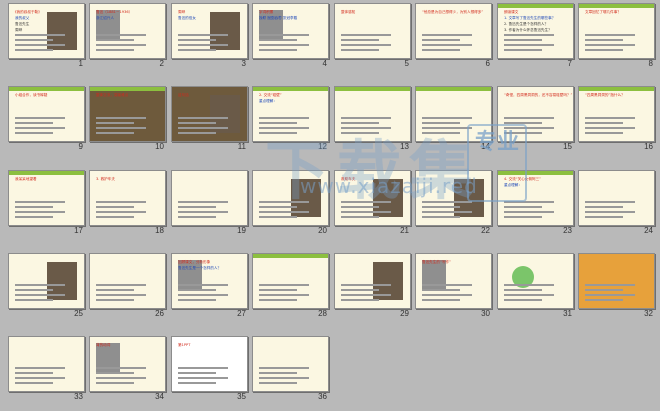 The height and width of the screenshot is (411, 660). Describe the element at coordinates (453, 281) in the screenshot. I see `slide-canvas: 鲁迅先生的“写作”` at that location.